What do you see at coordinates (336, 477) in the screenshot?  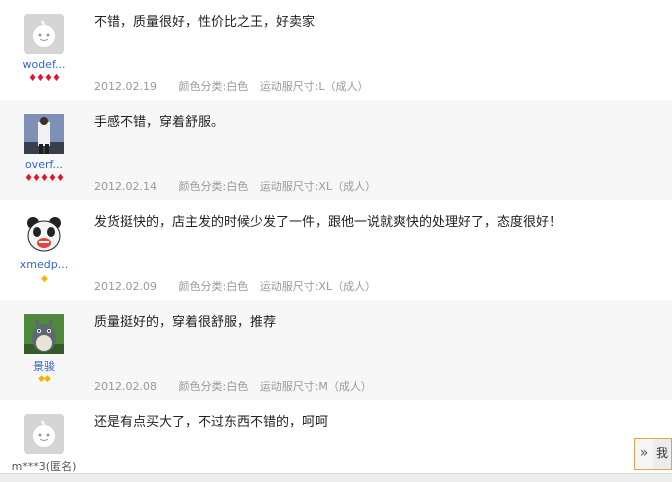 I see `horizontal-scrollbar` at bounding box center [336, 477].